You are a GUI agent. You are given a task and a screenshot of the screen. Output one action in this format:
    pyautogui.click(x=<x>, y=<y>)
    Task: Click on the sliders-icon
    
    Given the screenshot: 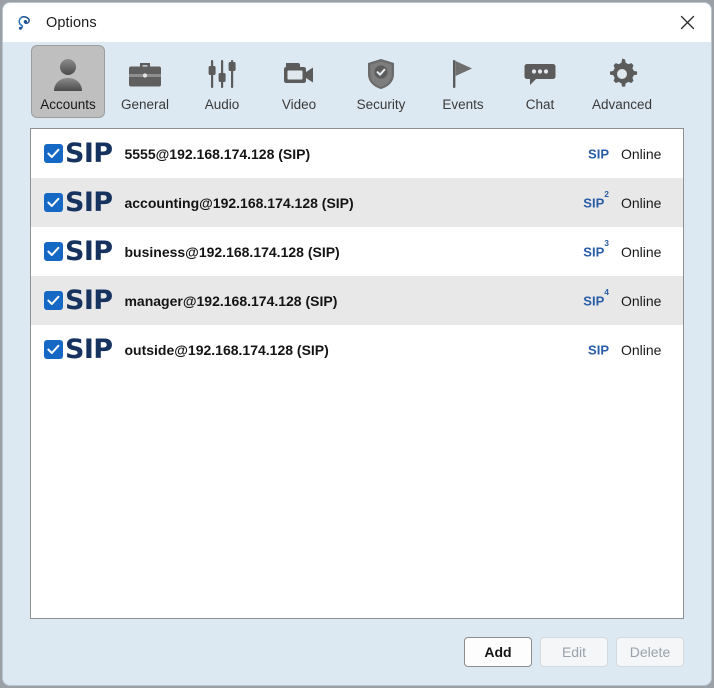 What is the action you would take?
    pyautogui.click(x=222, y=74)
    